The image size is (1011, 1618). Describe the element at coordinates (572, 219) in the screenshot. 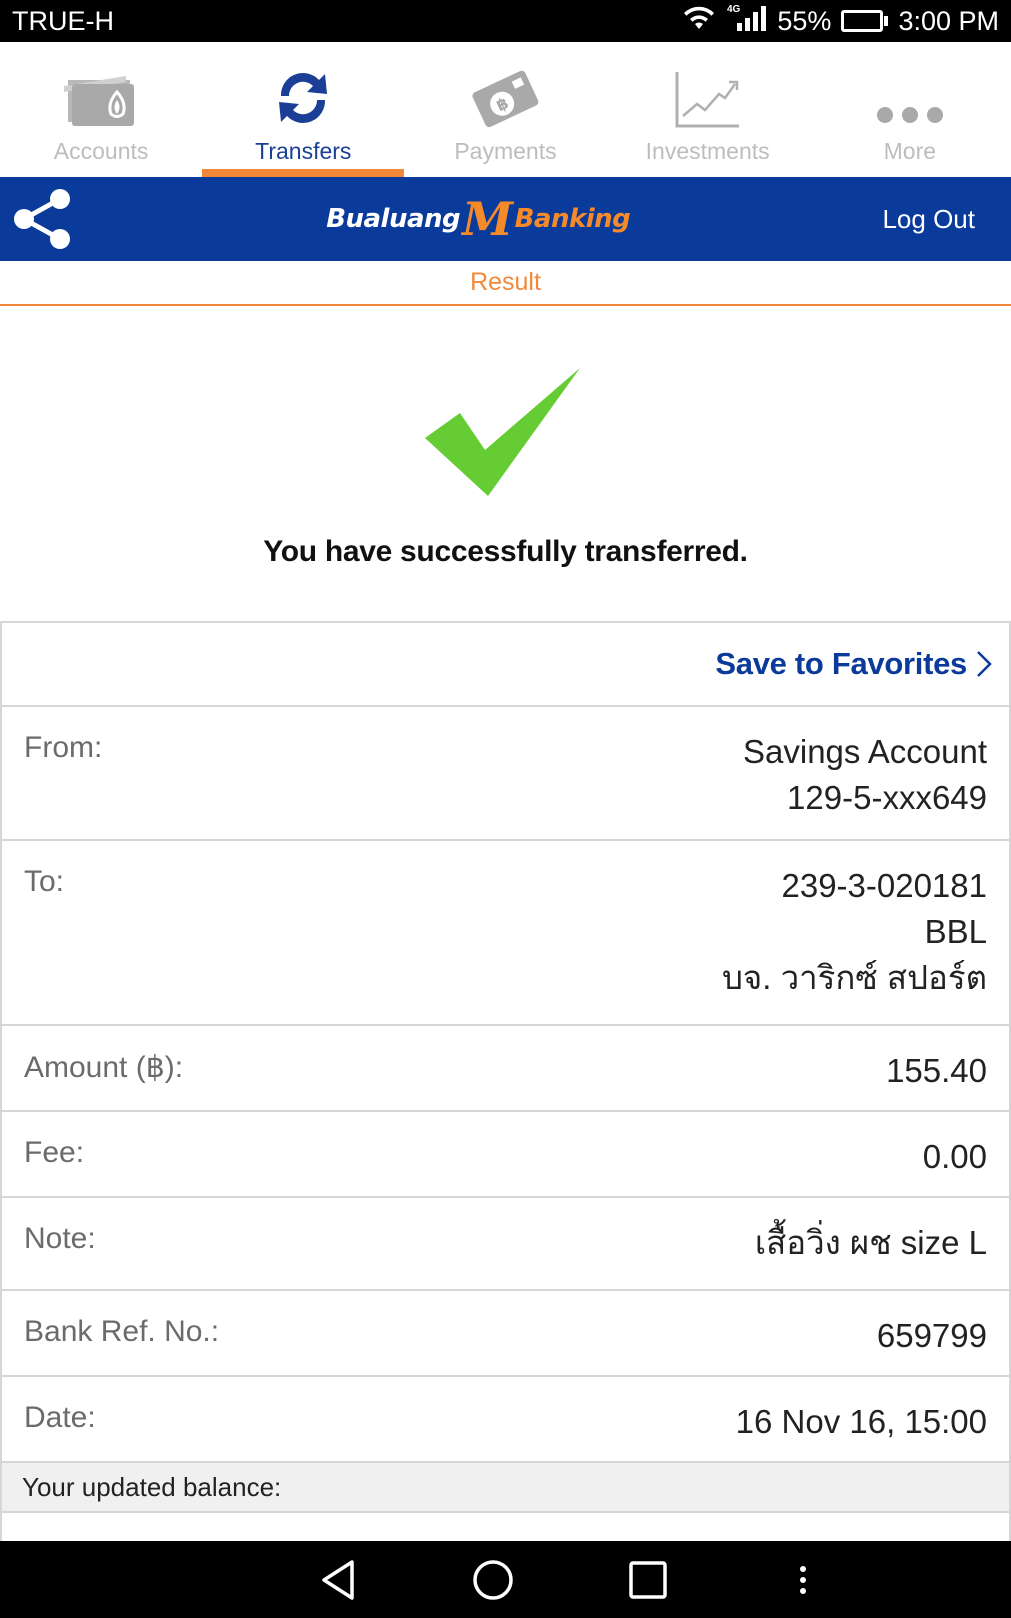

I see `logo-text-right: Banking` at that location.